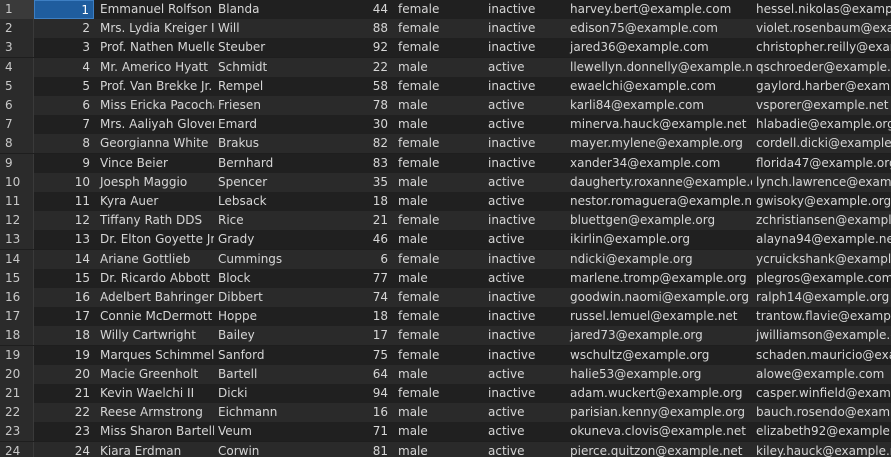 This screenshot has height=457, width=891. I want to click on last-name-cell: Sanford, so click(272, 355).